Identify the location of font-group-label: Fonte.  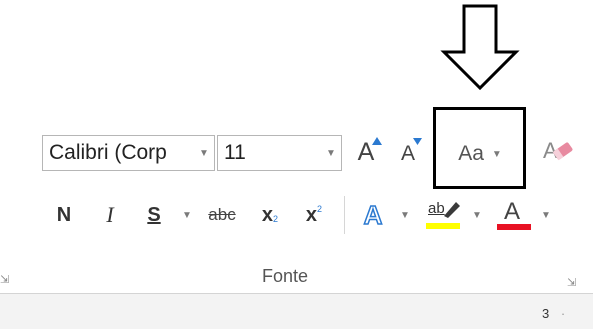
(285, 276).